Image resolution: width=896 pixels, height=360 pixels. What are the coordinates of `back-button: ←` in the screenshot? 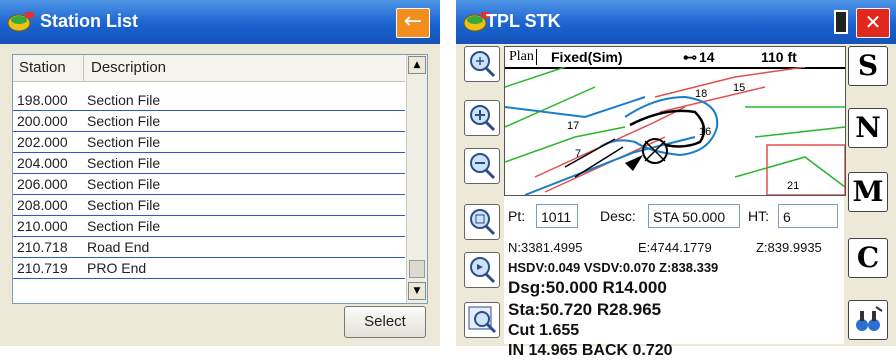 It's located at (413, 23).